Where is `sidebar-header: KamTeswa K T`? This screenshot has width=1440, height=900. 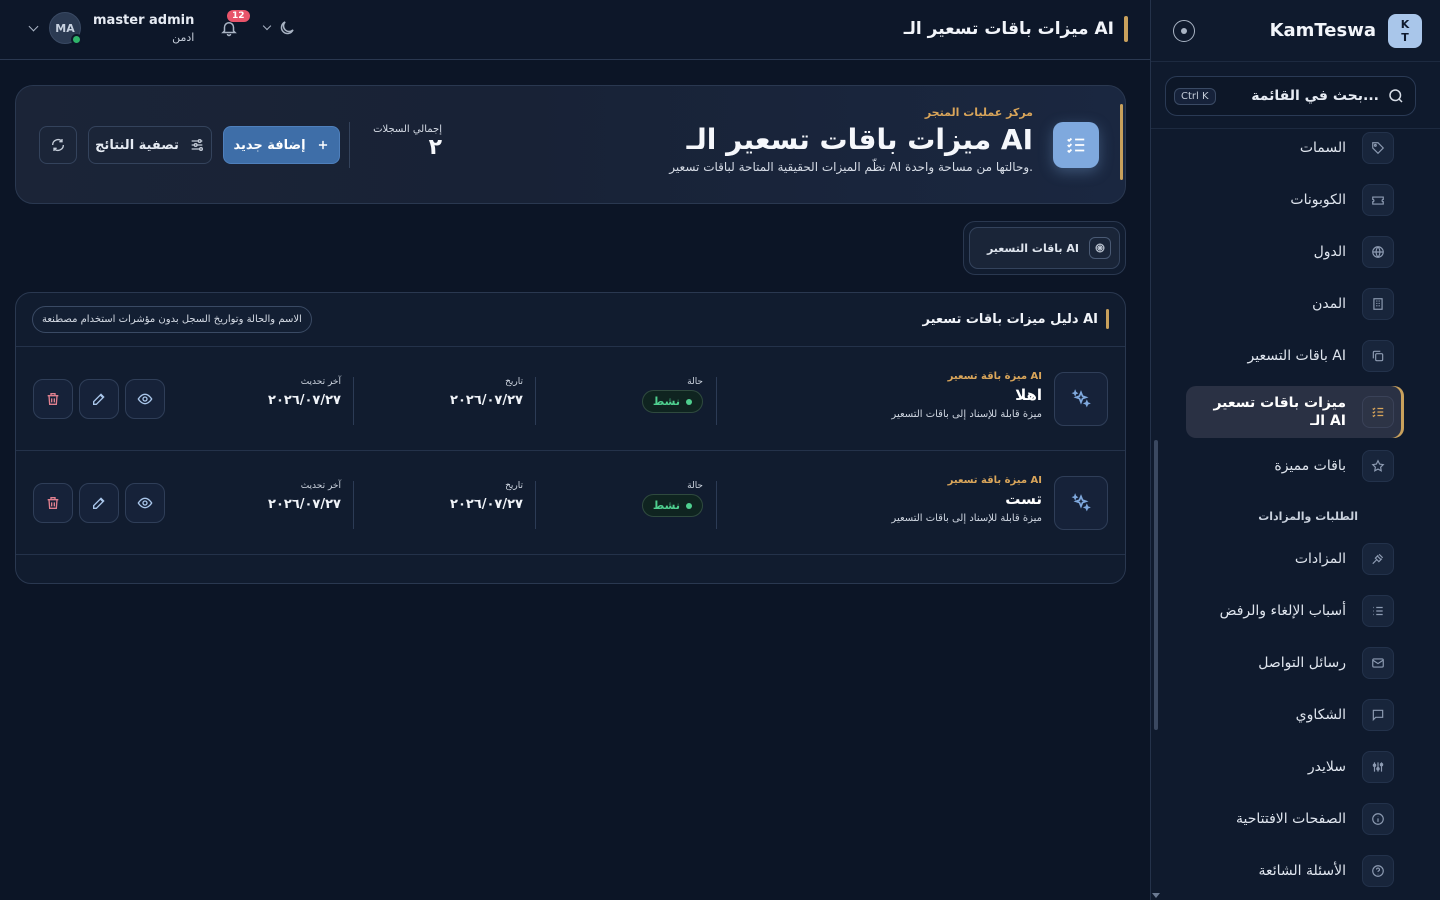
sidebar-header: KamTeswa K T is located at coordinates (1295, 31).